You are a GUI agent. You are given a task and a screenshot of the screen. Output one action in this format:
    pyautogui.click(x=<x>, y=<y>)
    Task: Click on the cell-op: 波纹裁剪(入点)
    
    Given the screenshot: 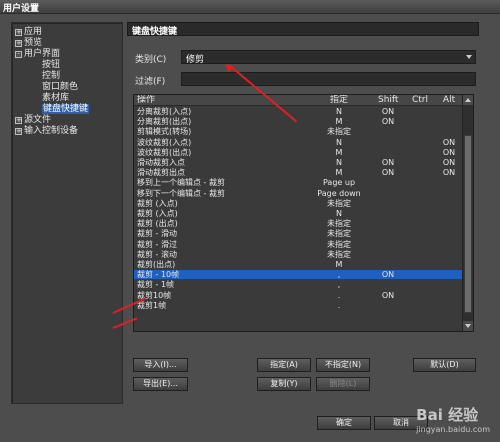 What is the action you would take?
    pyautogui.click(x=164, y=142)
    